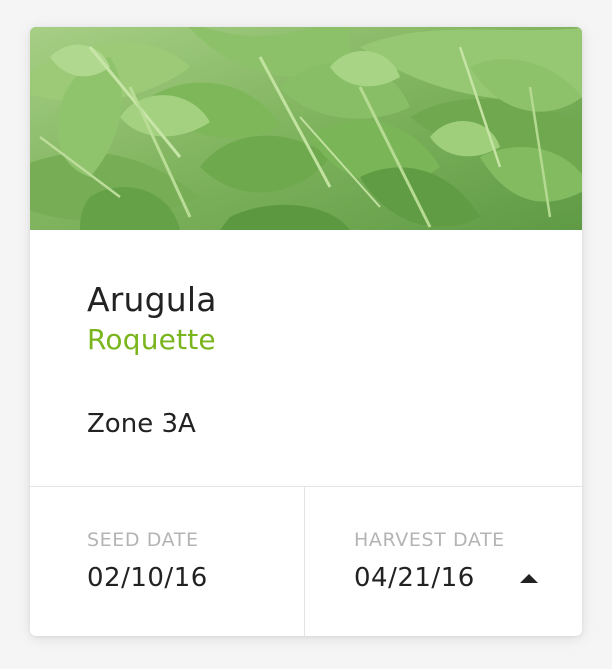 This screenshot has width=612, height=669. Describe the element at coordinates (151, 339) in the screenshot. I see `plant-variety: Roquette` at that location.